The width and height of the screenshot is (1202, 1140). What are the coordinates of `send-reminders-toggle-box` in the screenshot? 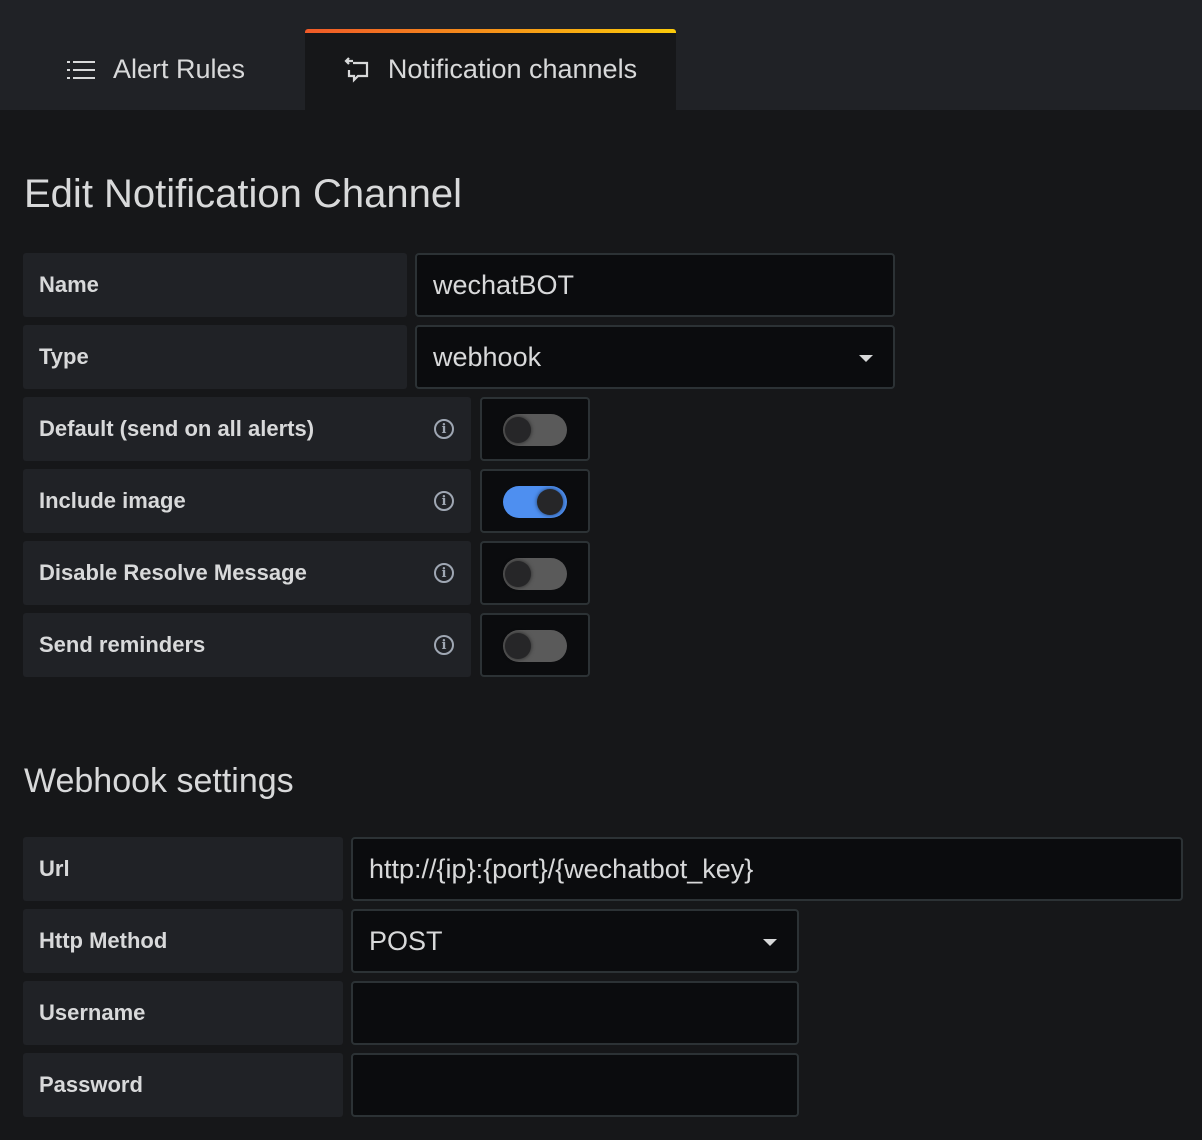 It's located at (535, 645).